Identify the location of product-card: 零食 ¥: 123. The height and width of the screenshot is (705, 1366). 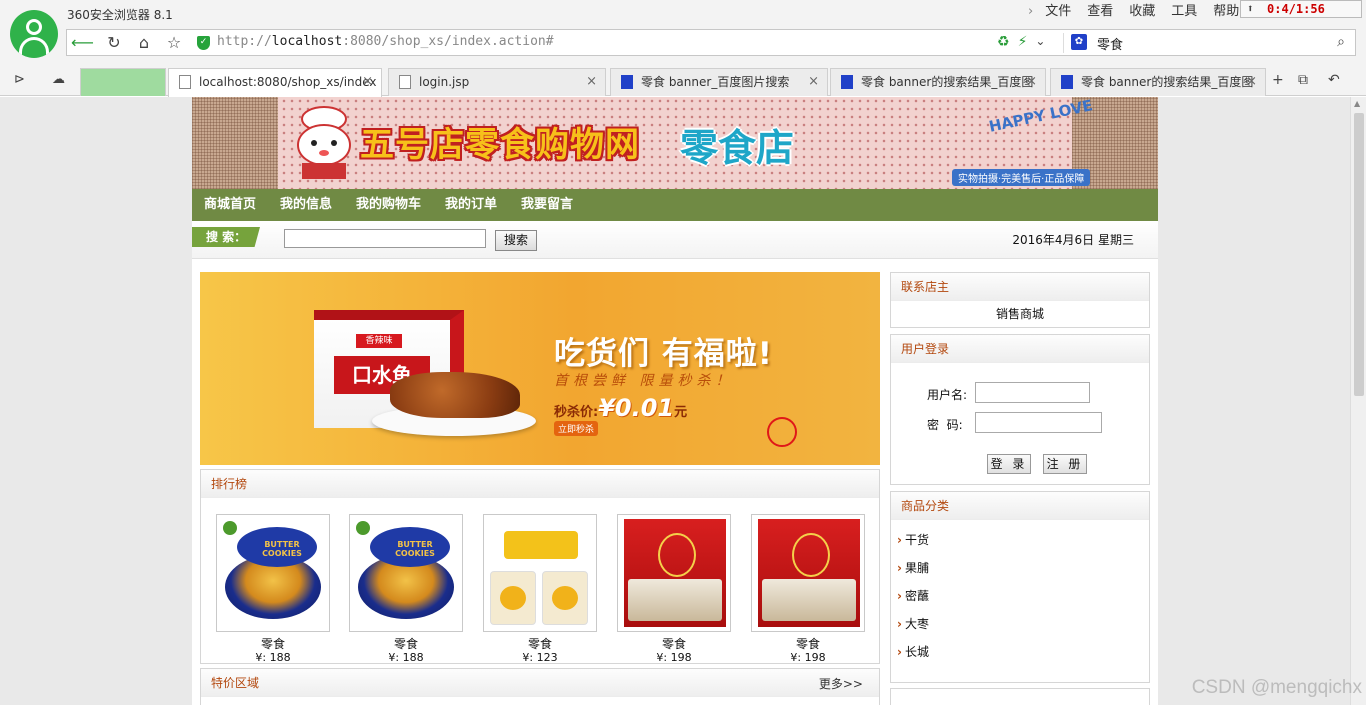
(540, 589).